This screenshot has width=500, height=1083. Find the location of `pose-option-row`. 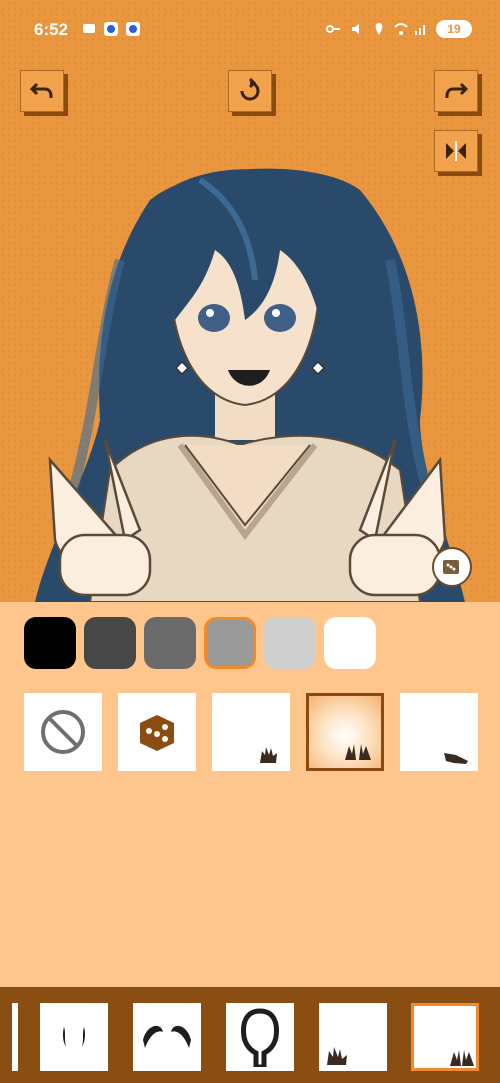

pose-option-row is located at coordinates (251, 732).